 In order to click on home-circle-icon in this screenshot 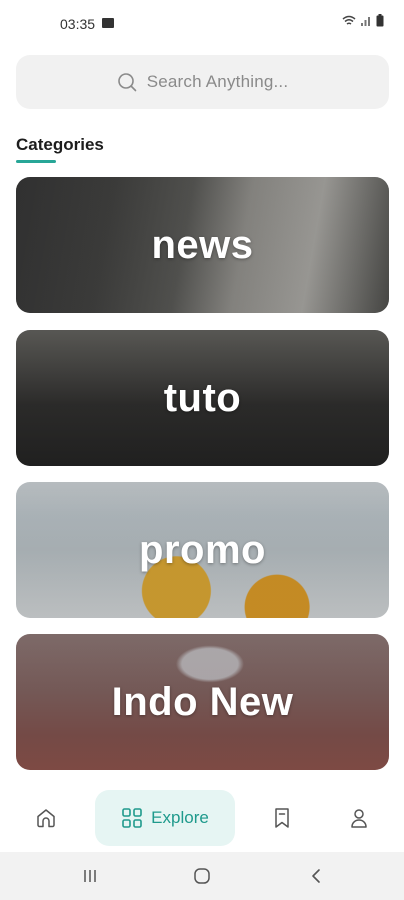, I will do `click(202, 876)`.